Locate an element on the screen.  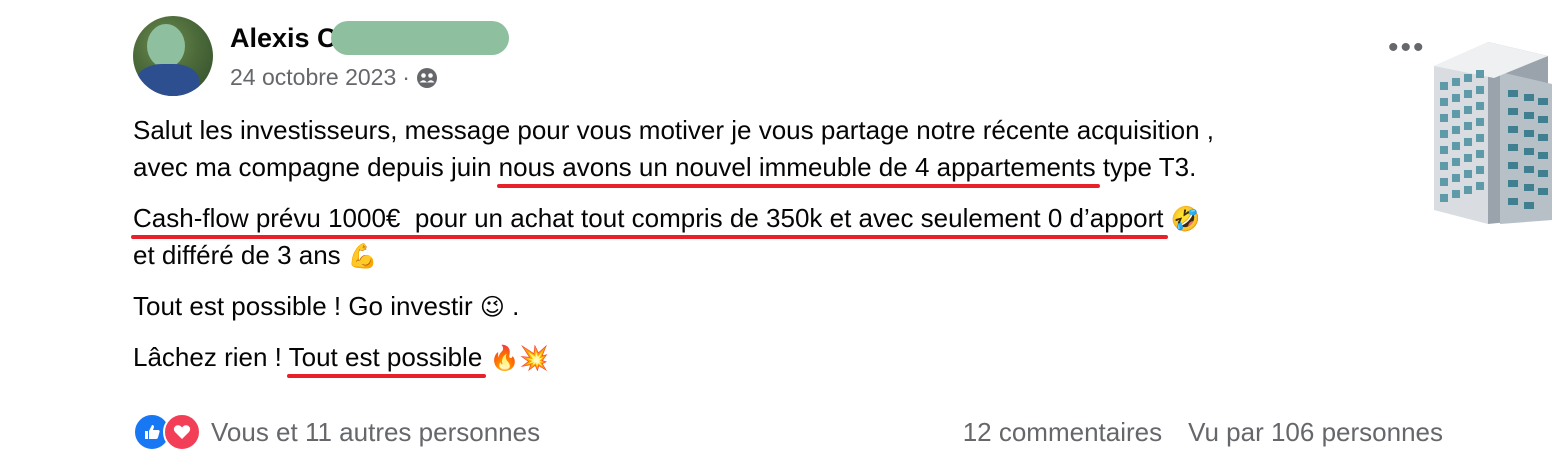
author-row: Alexis C is located at coordinates (369, 38).